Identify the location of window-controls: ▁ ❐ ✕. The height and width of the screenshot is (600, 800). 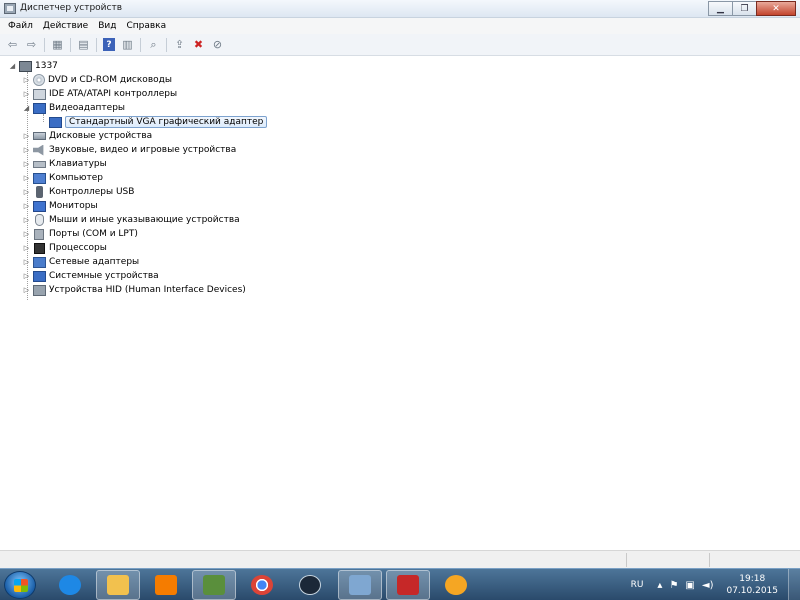
(752, 8).